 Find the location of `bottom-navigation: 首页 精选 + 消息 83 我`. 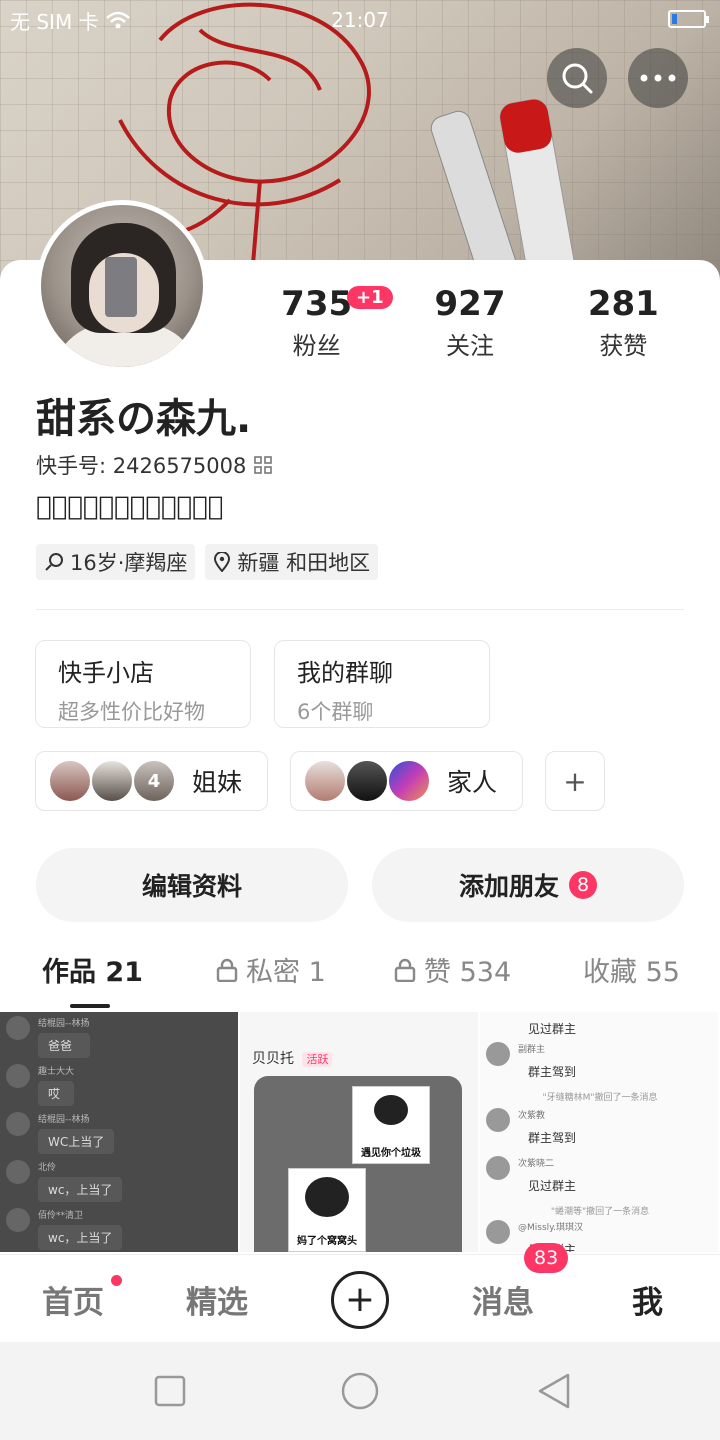

bottom-navigation: 首页 精选 + 消息 83 我 is located at coordinates (360, 1292).